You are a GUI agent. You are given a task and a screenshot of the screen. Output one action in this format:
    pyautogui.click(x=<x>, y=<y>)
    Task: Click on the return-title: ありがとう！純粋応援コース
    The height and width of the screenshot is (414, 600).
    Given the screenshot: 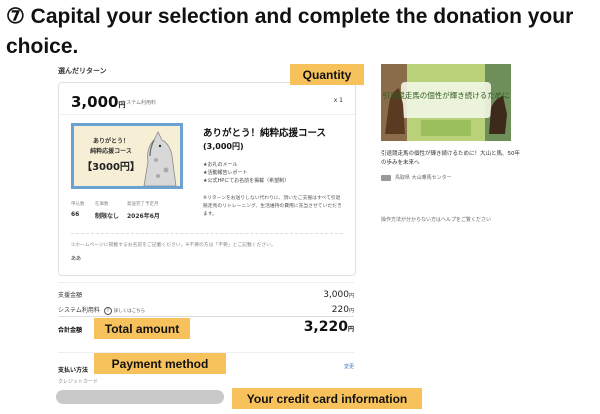 What is the action you would take?
    pyautogui.click(x=265, y=133)
    